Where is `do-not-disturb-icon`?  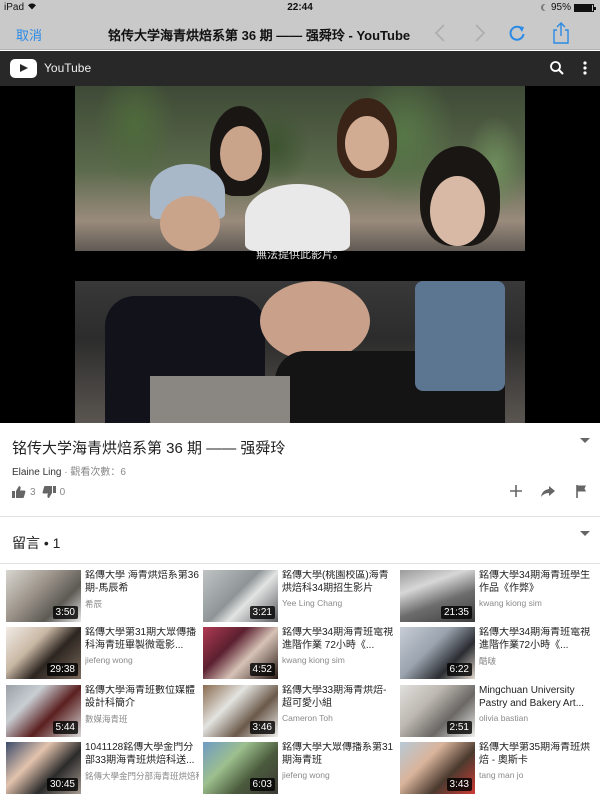
do-not-disturb-icon is located at coordinates (546, 7).